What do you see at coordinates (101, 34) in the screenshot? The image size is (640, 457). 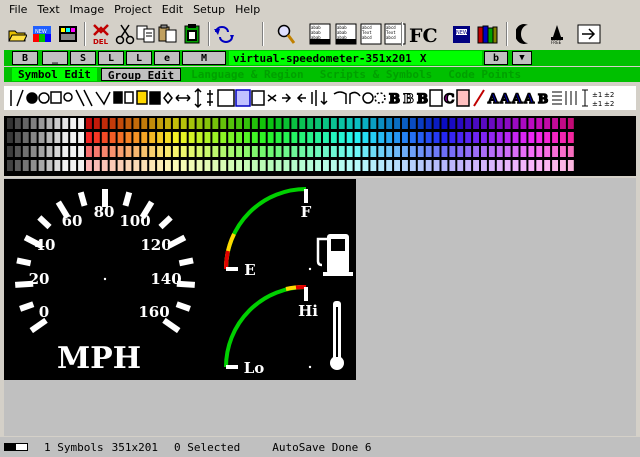 I see `delete-icon: DEL` at bounding box center [101, 34].